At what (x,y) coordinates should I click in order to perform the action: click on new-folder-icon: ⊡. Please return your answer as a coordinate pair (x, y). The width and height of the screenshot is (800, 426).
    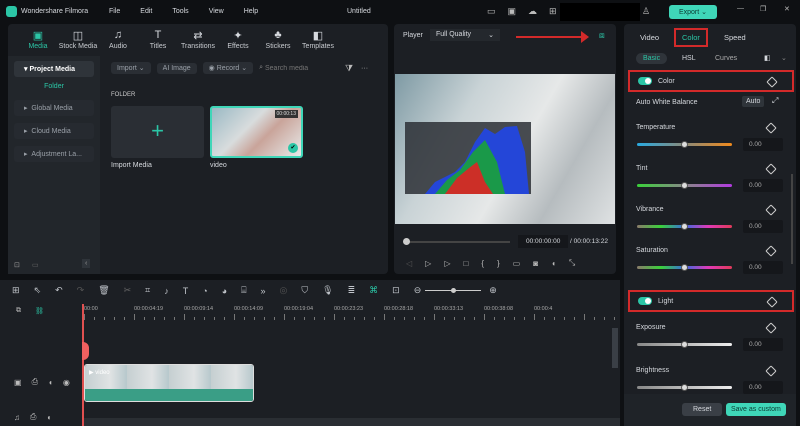
    Looking at the image, I should click on (17, 265).